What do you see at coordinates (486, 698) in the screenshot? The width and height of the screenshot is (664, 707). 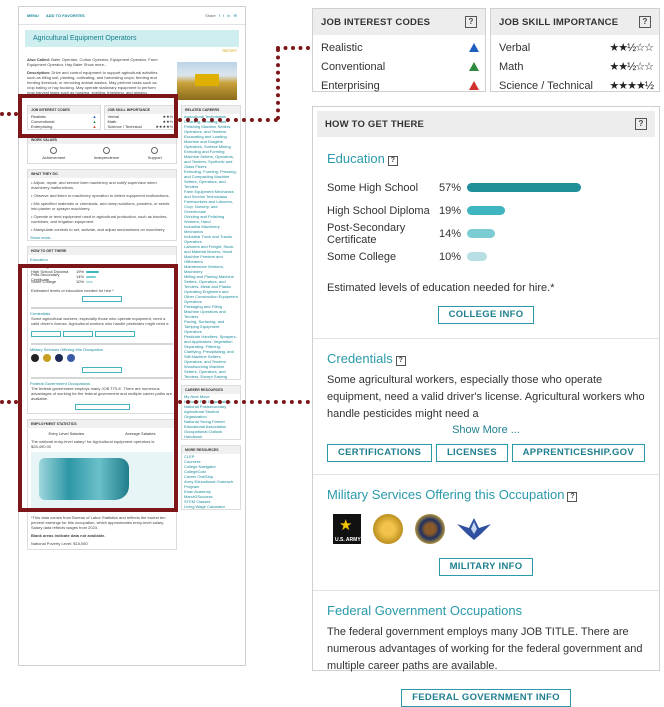 I see `federal-government-info-button: FEDERAL GOVERNMENT INFO` at bounding box center [486, 698].